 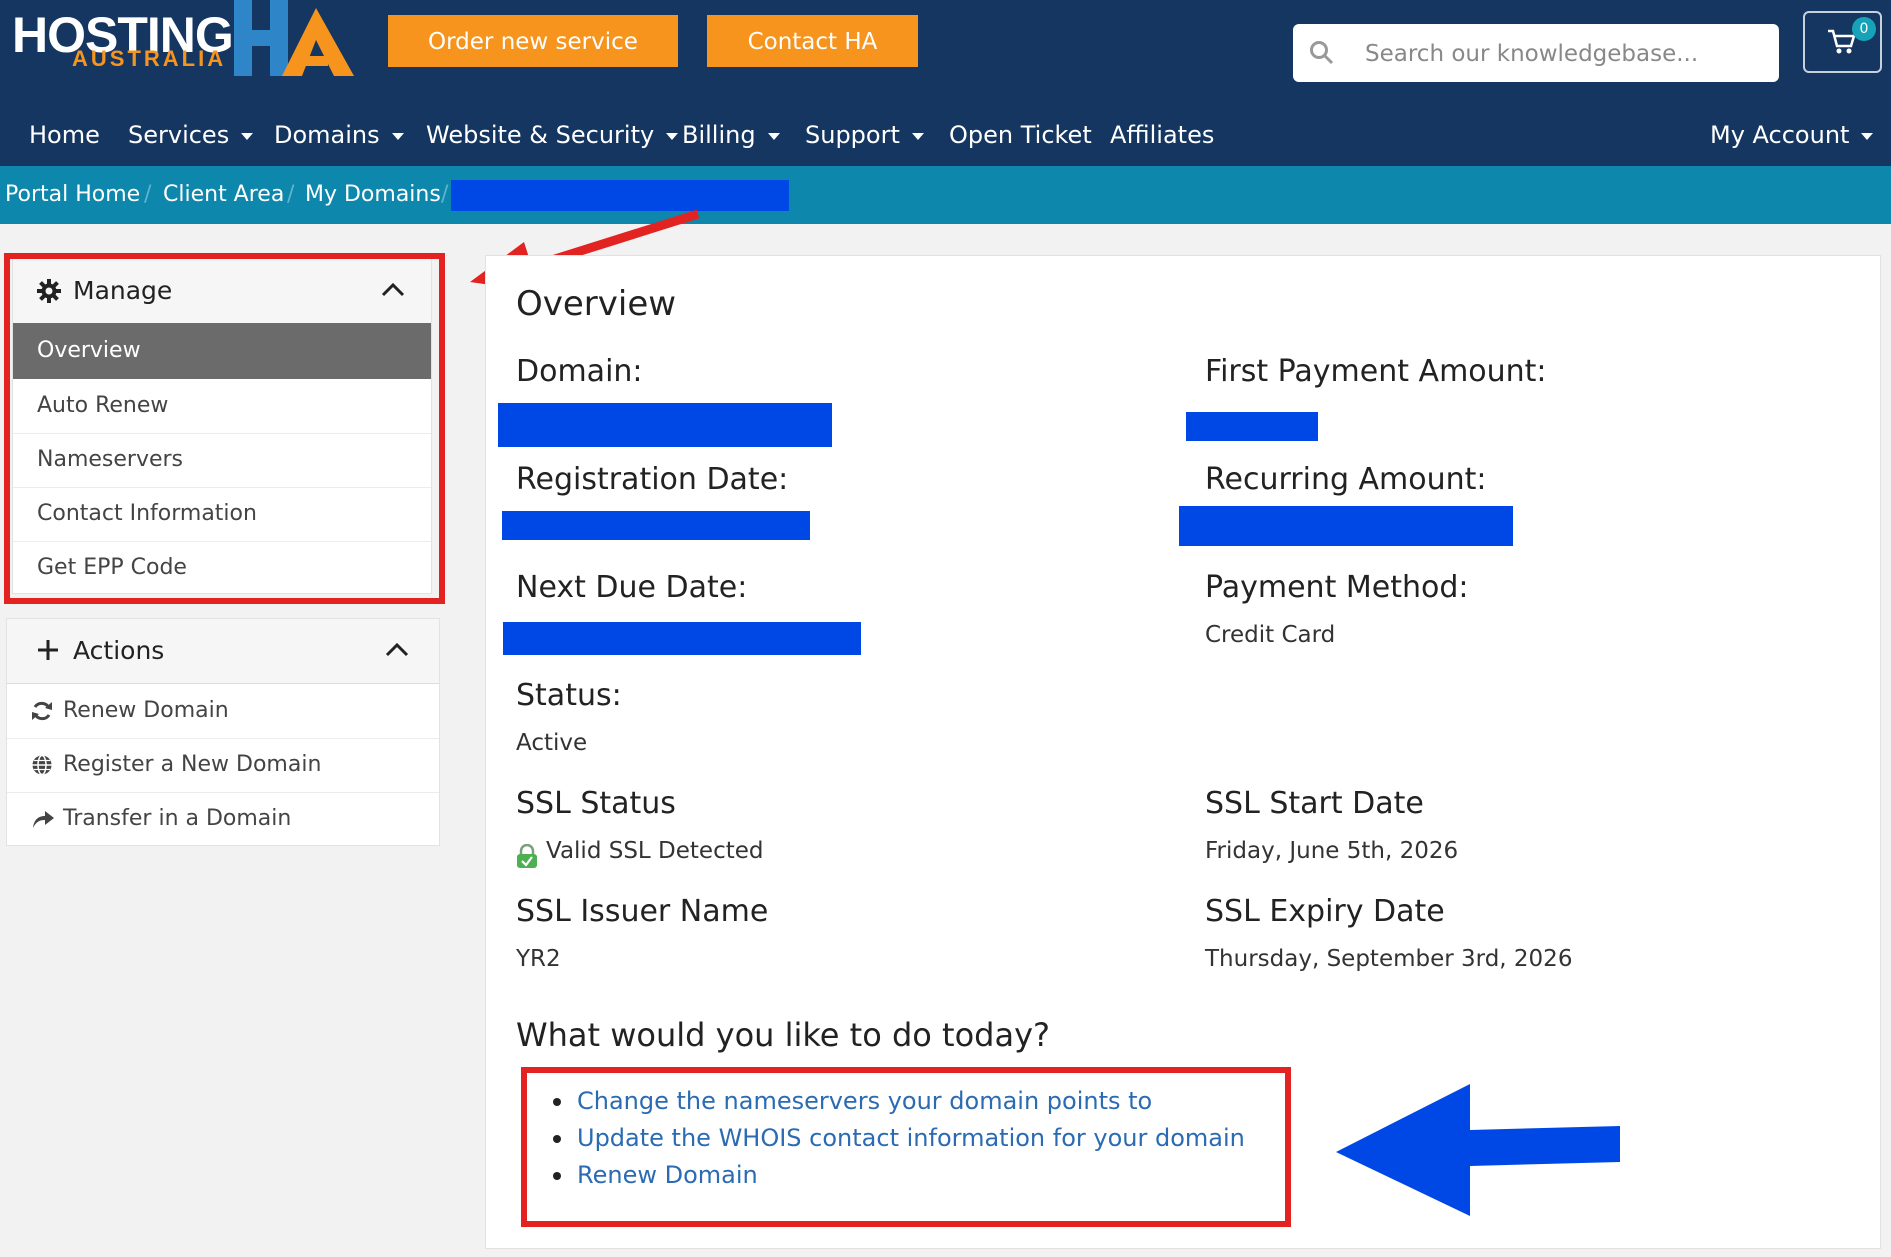 I want to click on nav-label: Domains, so click(x=327, y=135).